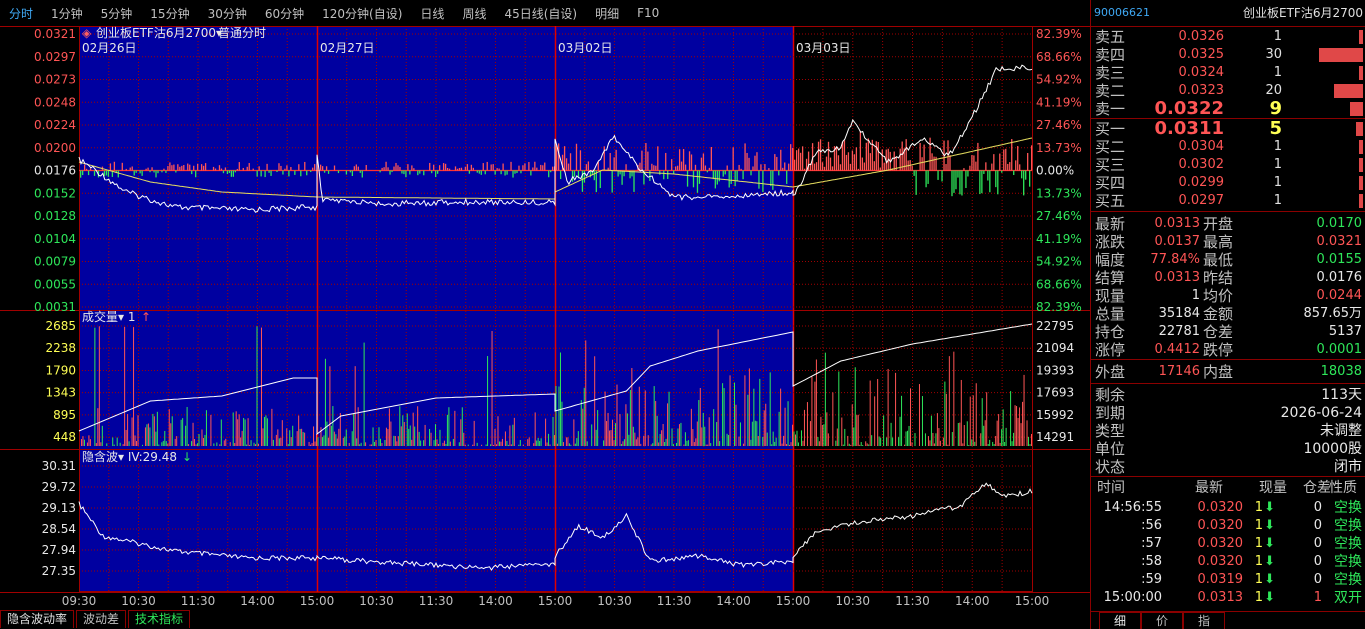  Describe the element at coordinates (284, 13) in the screenshot. I see `period-tab-5: 60分钟` at that location.